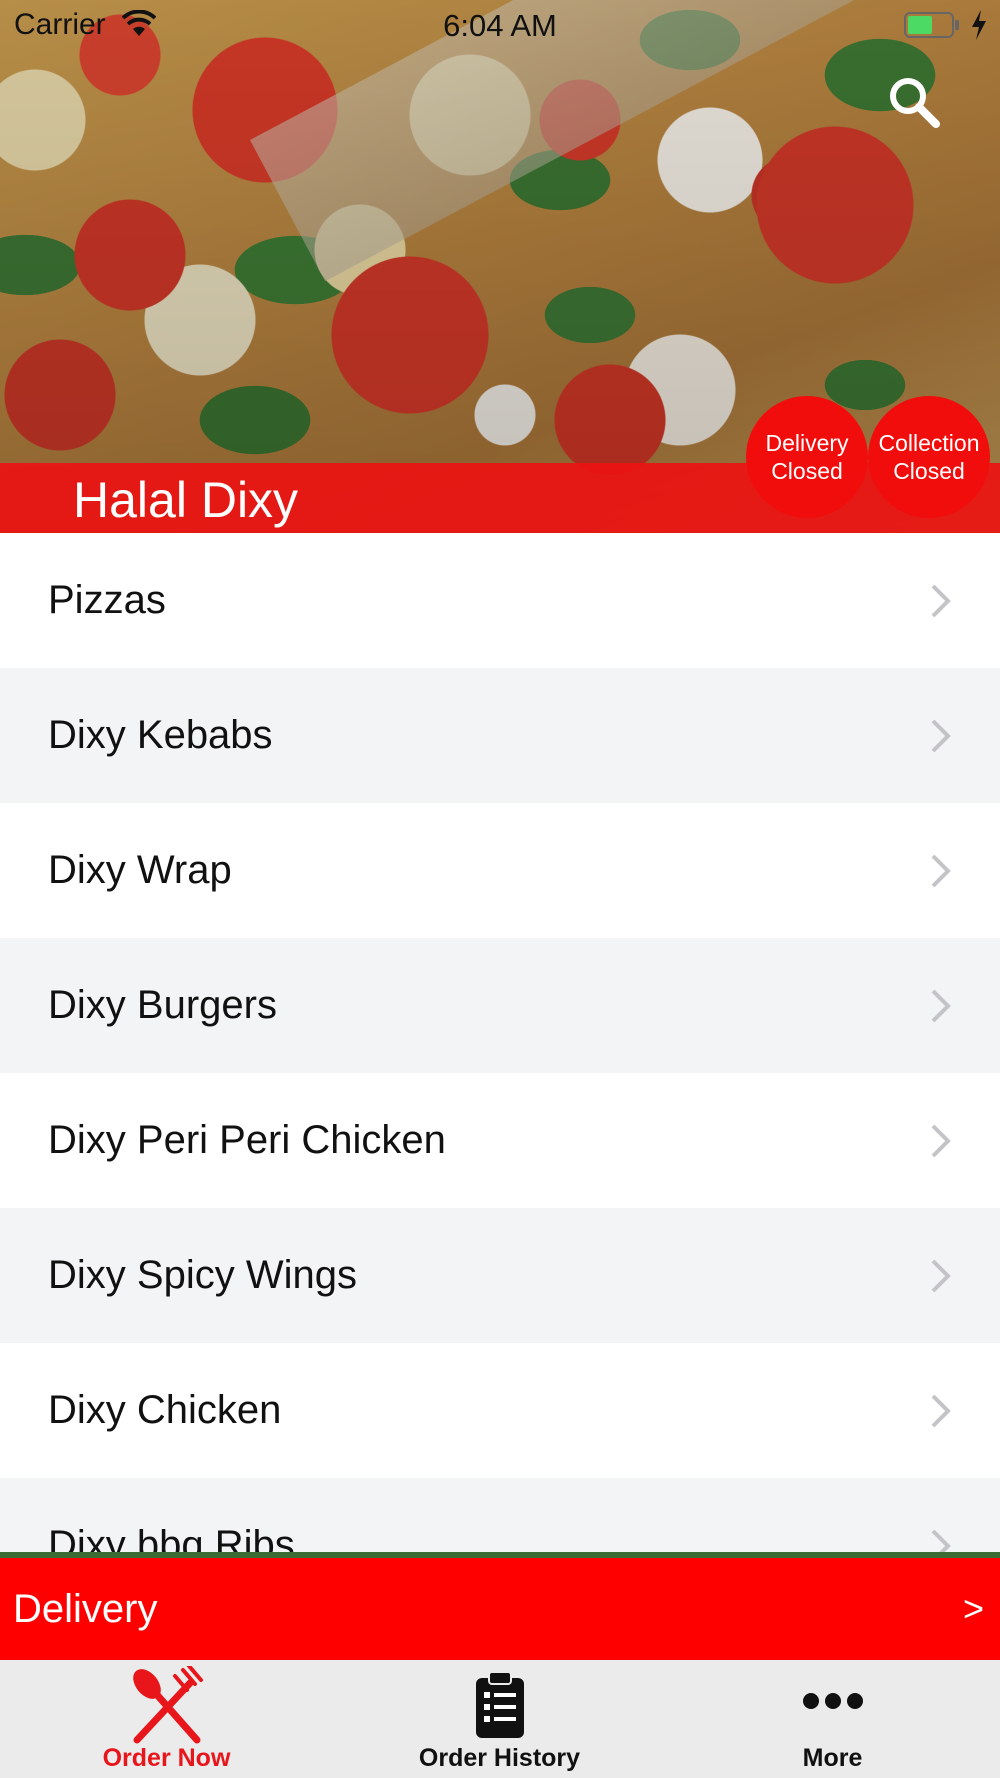 The image size is (1000, 1778). Describe the element at coordinates (171, 1539) in the screenshot. I see `menu-item-label: Dixy bbq Ribs` at that location.